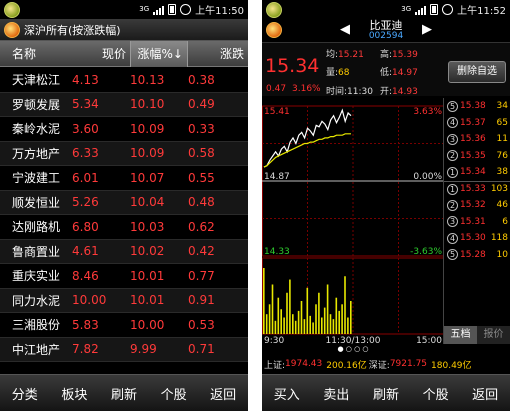 Image resolution: width=510 pixels, height=411 pixels. I want to click on stock-change: 0.55, so click(201, 177).